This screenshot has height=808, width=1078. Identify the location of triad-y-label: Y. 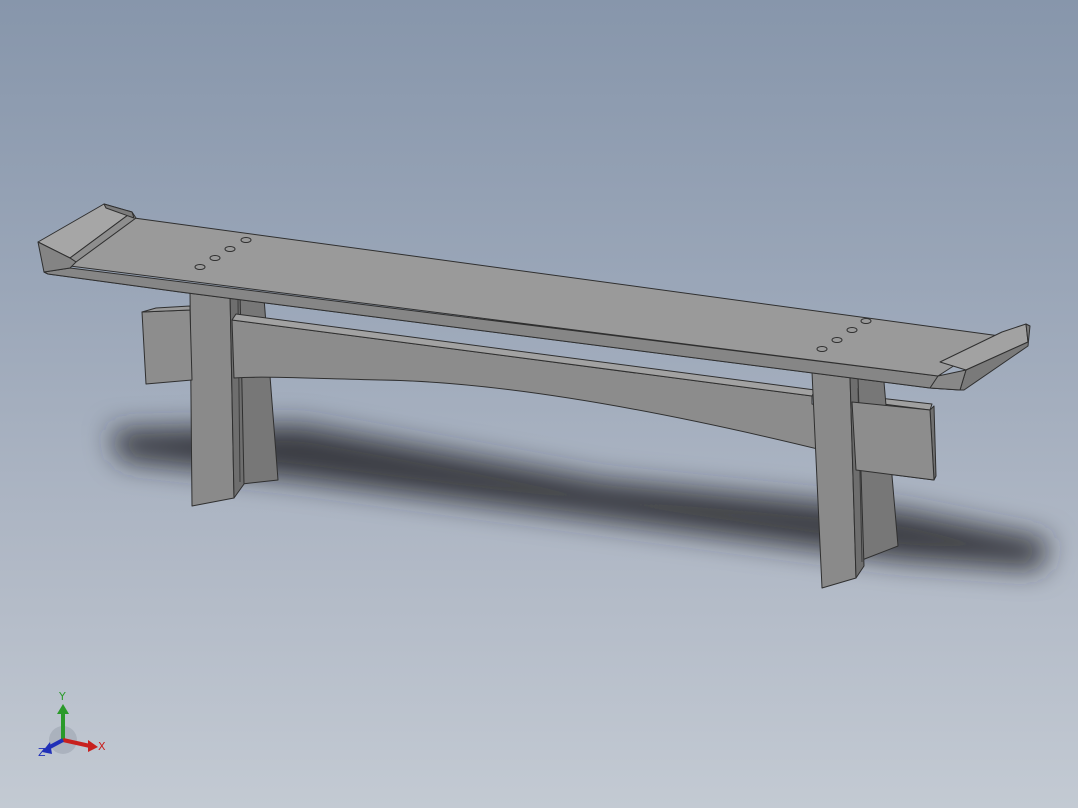
(62, 696).